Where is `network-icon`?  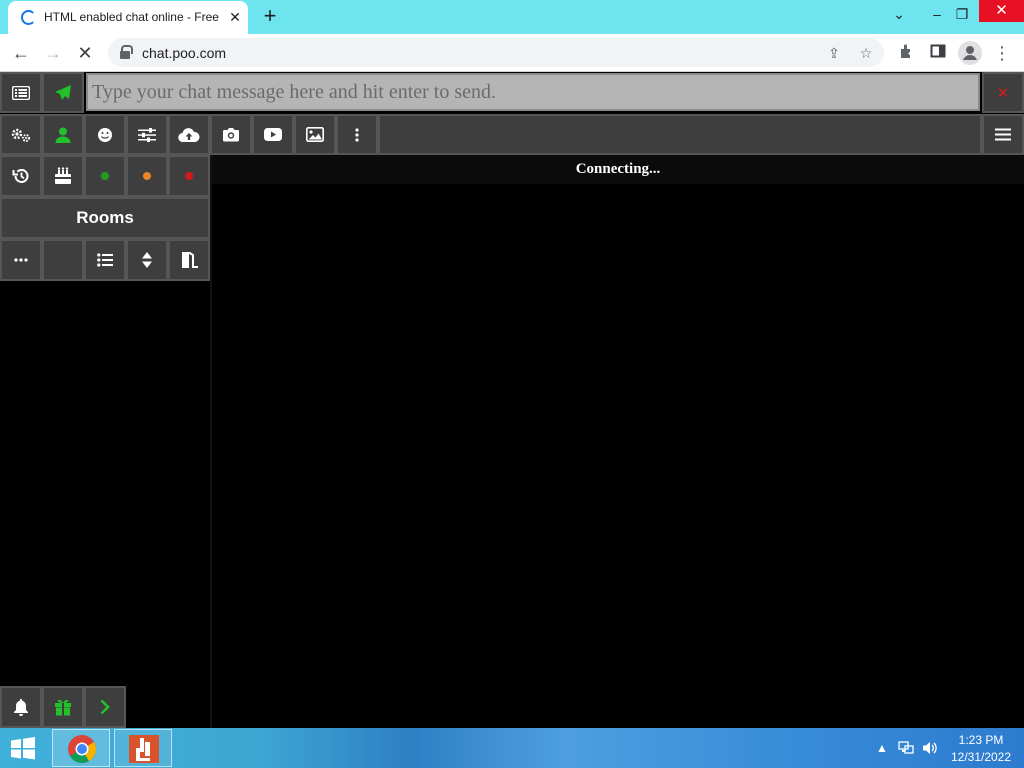
network-icon is located at coordinates (906, 748).